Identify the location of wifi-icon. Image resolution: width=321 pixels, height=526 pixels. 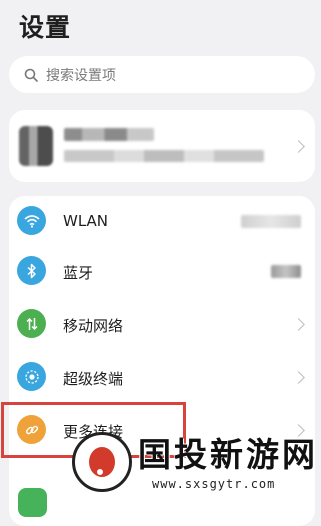
(31, 220).